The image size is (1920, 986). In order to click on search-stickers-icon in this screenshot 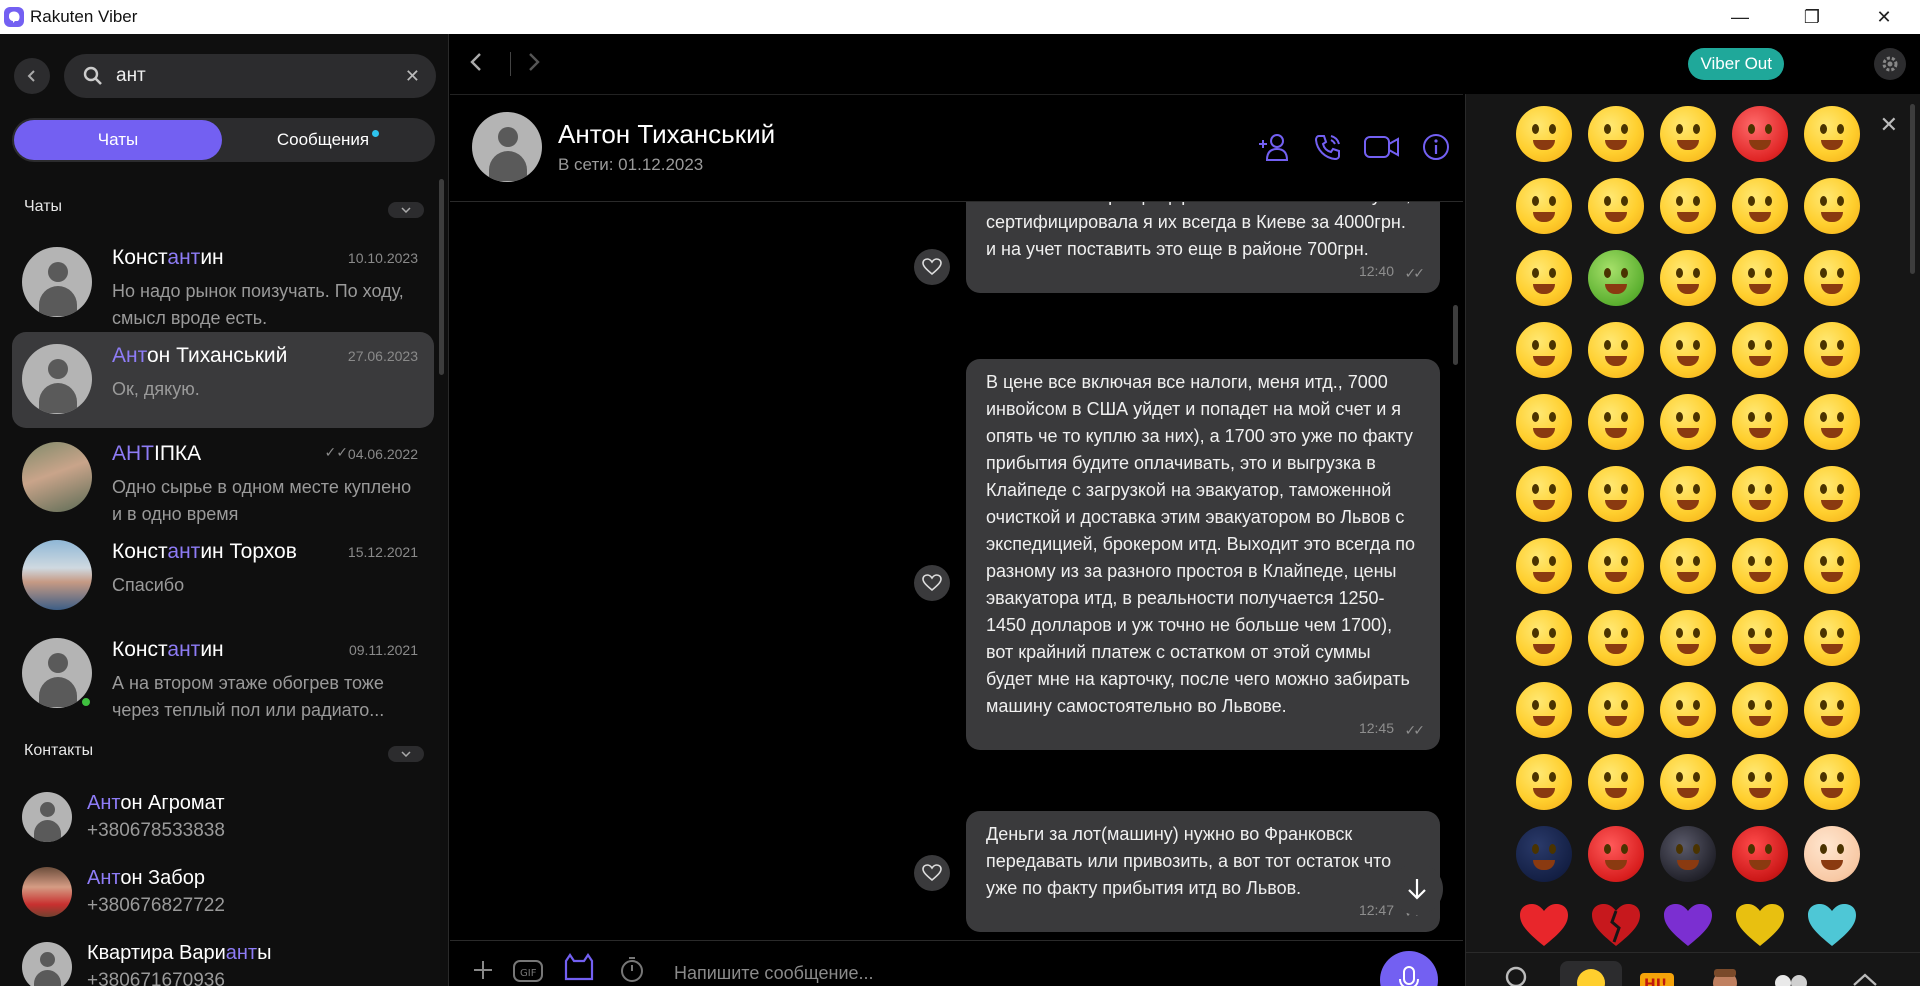, I will do `click(1517, 973)`.